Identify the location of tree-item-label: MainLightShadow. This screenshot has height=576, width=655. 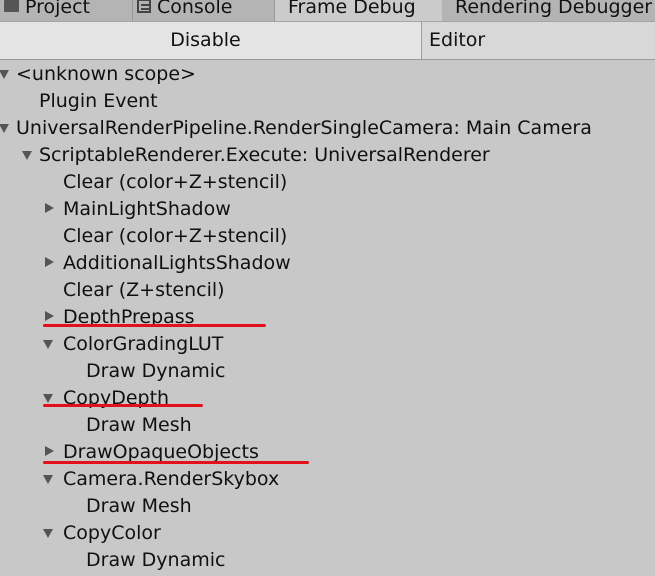
(147, 209).